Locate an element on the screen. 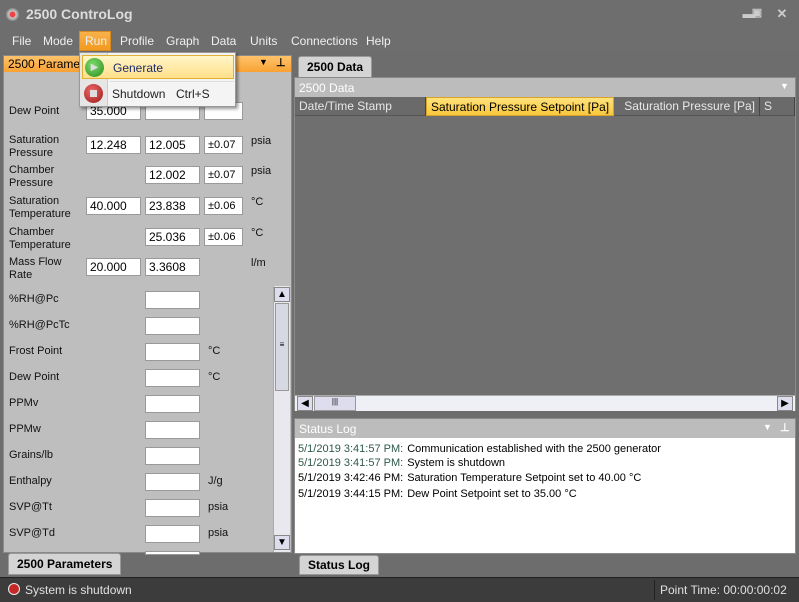  menu-mode: Mode is located at coordinates (58, 41).